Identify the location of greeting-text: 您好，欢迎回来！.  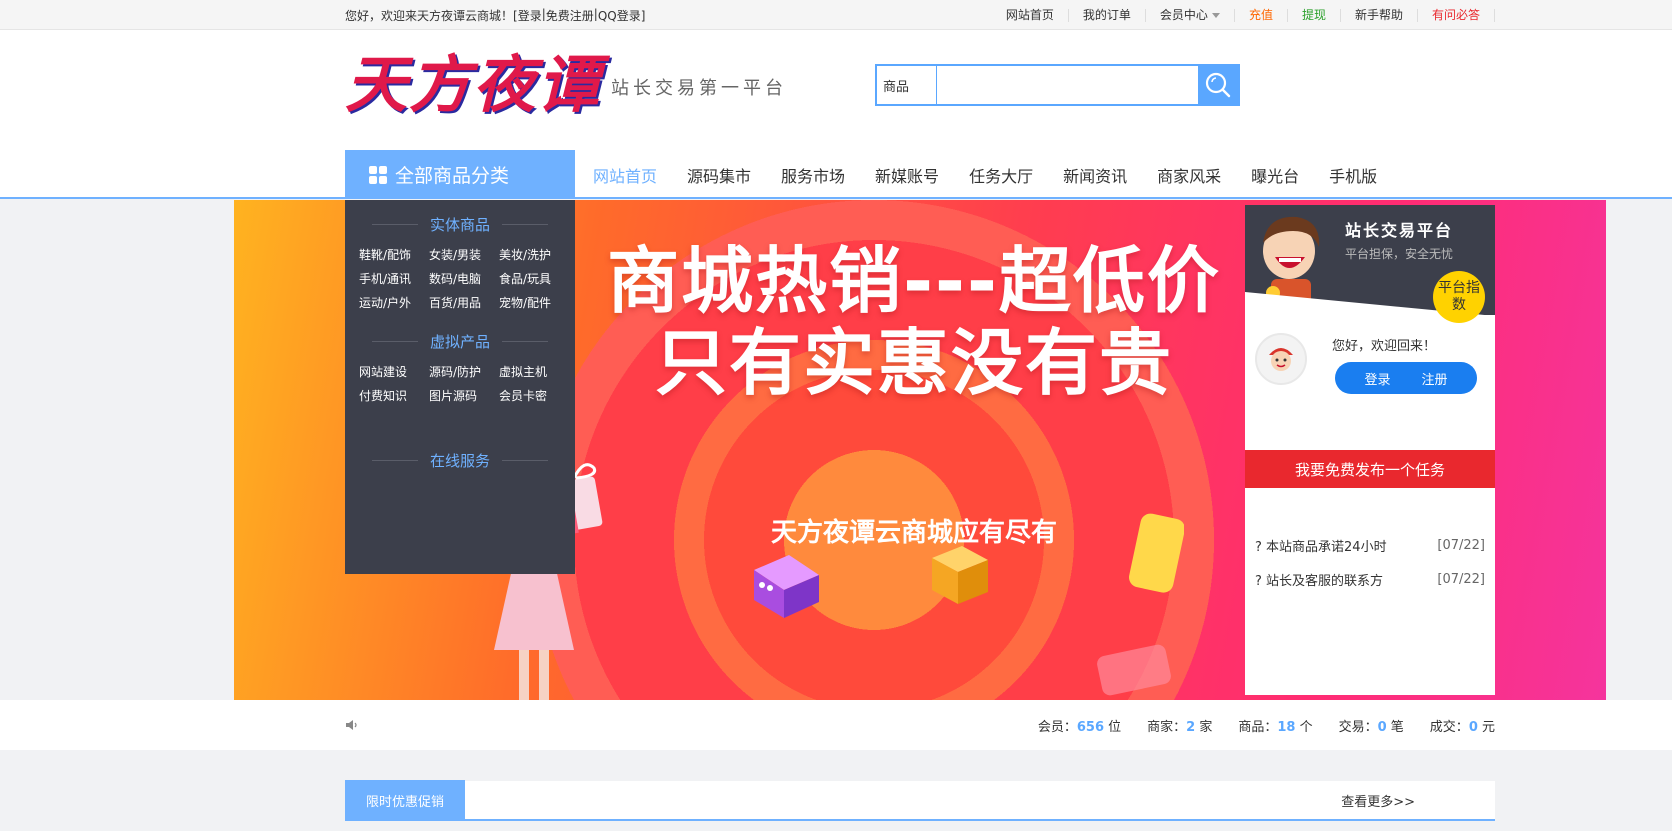
(1384, 346).